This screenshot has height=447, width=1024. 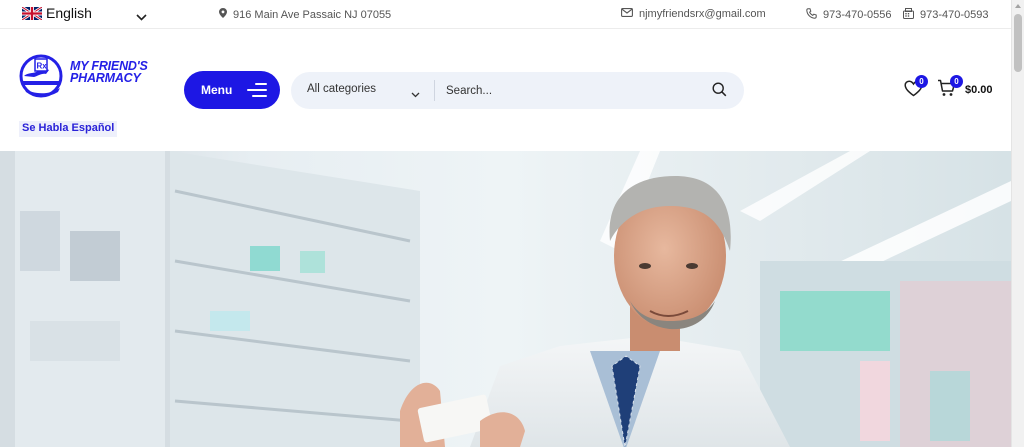 What do you see at coordinates (702, 14) in the screenshot?
I see `email-text: njmyfriendsrx@gmail.com` at bounding box center [702, 14].